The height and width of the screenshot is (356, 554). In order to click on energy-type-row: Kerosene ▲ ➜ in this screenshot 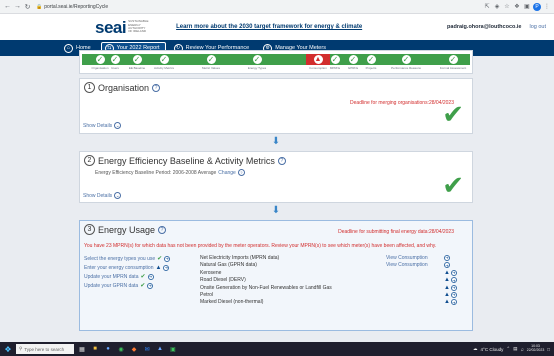, I will do `click(328, 272)`.